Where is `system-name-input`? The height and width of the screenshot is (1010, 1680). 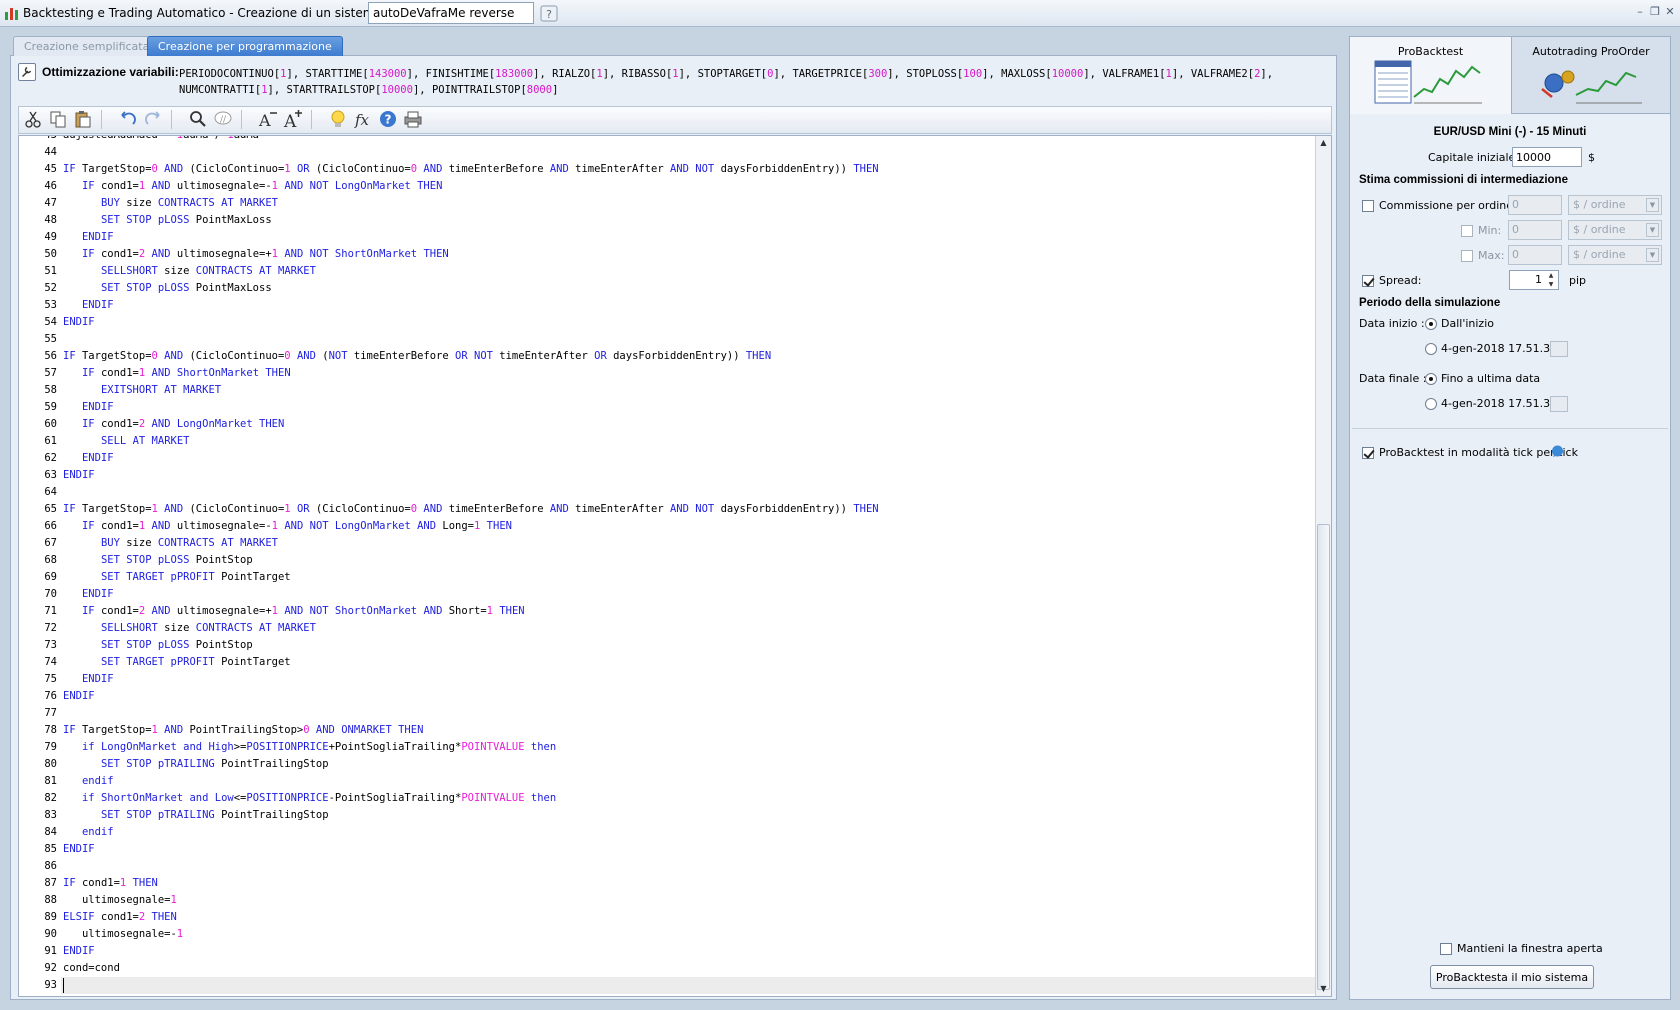
system-name-input is located at coordinates (451, 13).